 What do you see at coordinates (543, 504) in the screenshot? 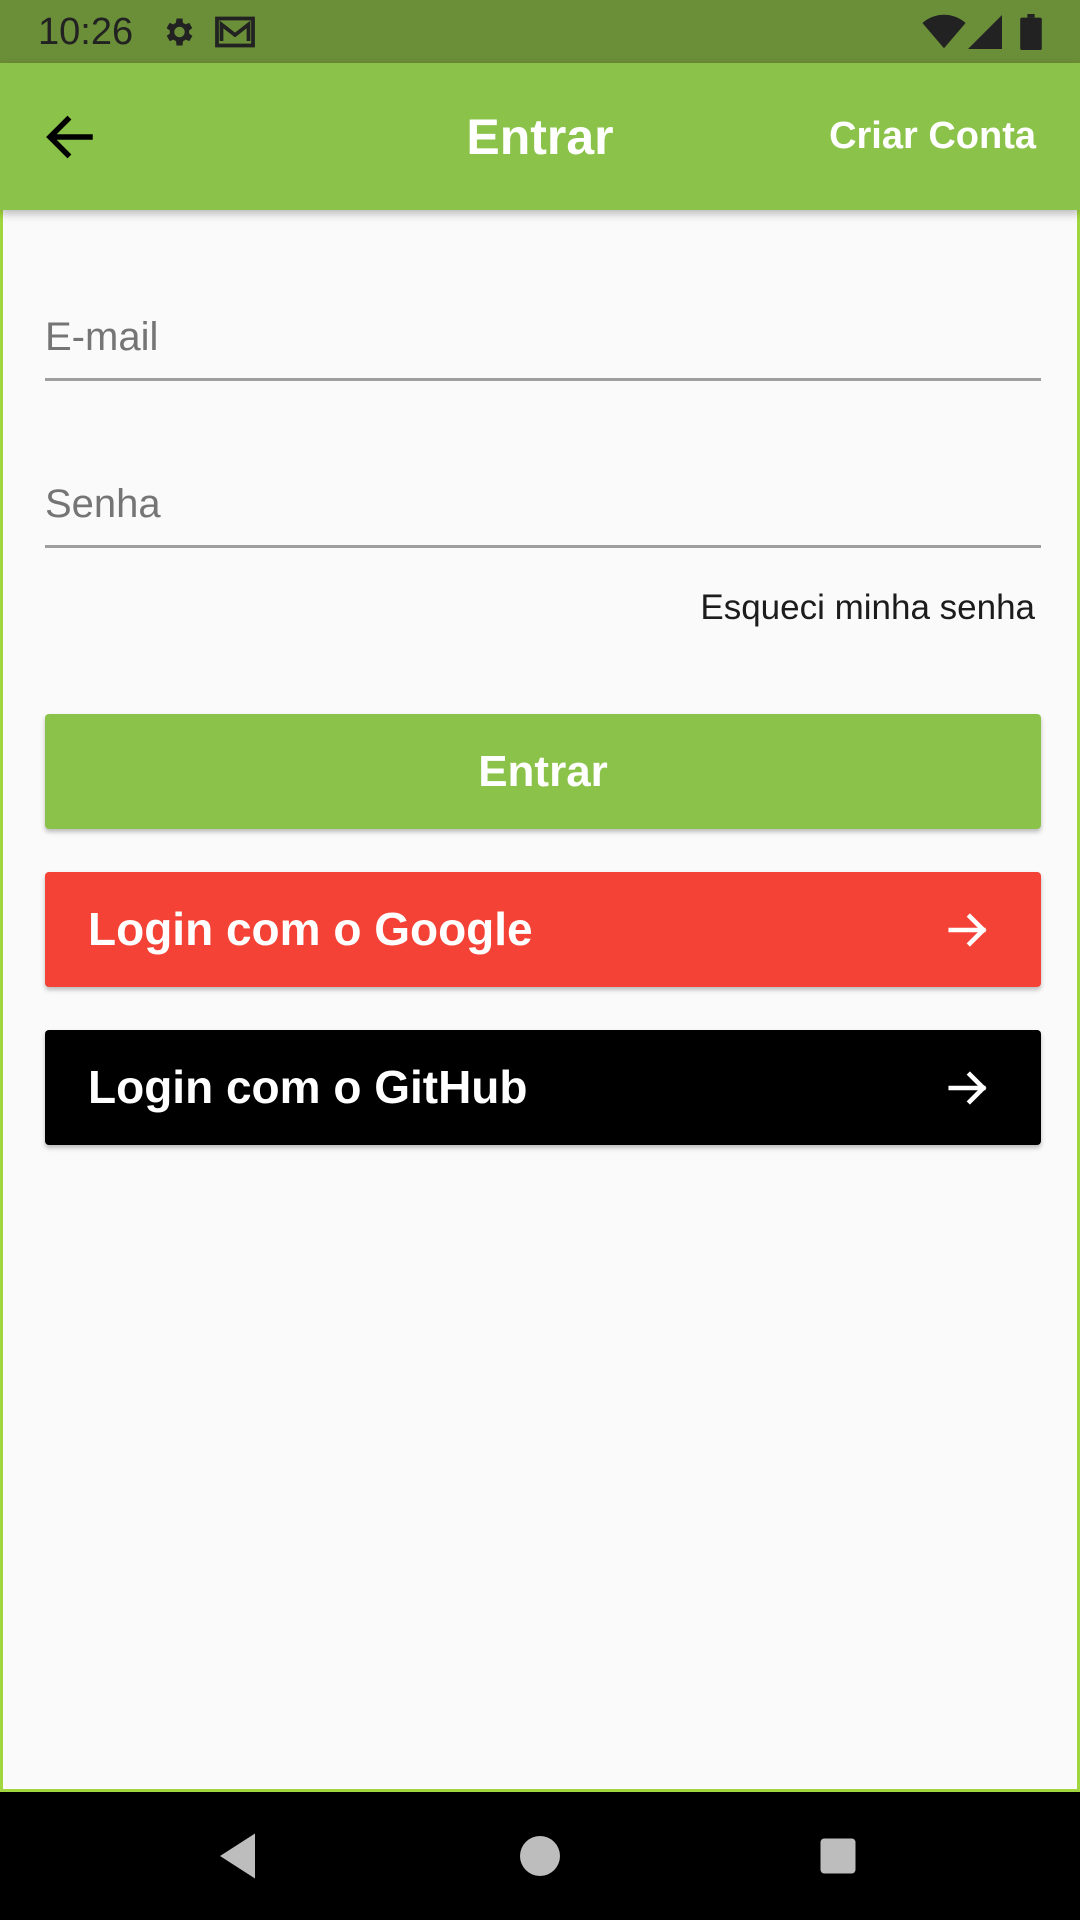
I see `password-field` at bounding box center [543, 504].